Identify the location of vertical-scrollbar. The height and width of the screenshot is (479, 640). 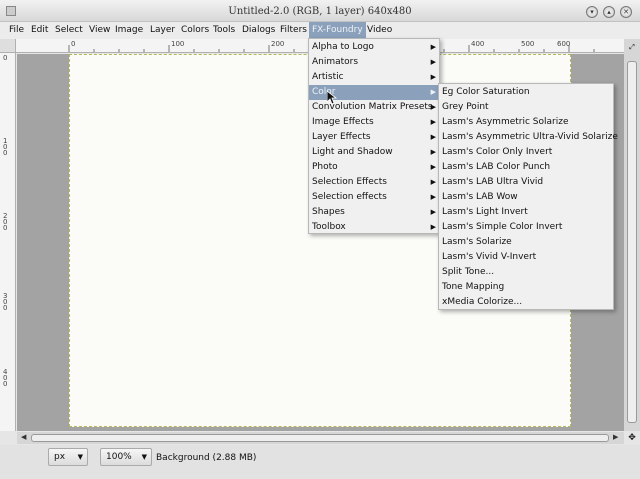
(632, 235).